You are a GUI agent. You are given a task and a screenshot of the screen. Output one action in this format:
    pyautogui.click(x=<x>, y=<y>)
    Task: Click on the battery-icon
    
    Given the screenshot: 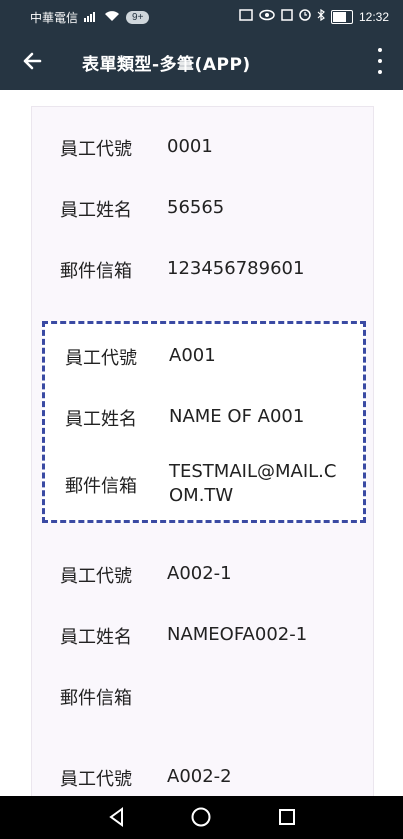 What is the action you would take?
    pyautogui.click(x=341, y=16)
    